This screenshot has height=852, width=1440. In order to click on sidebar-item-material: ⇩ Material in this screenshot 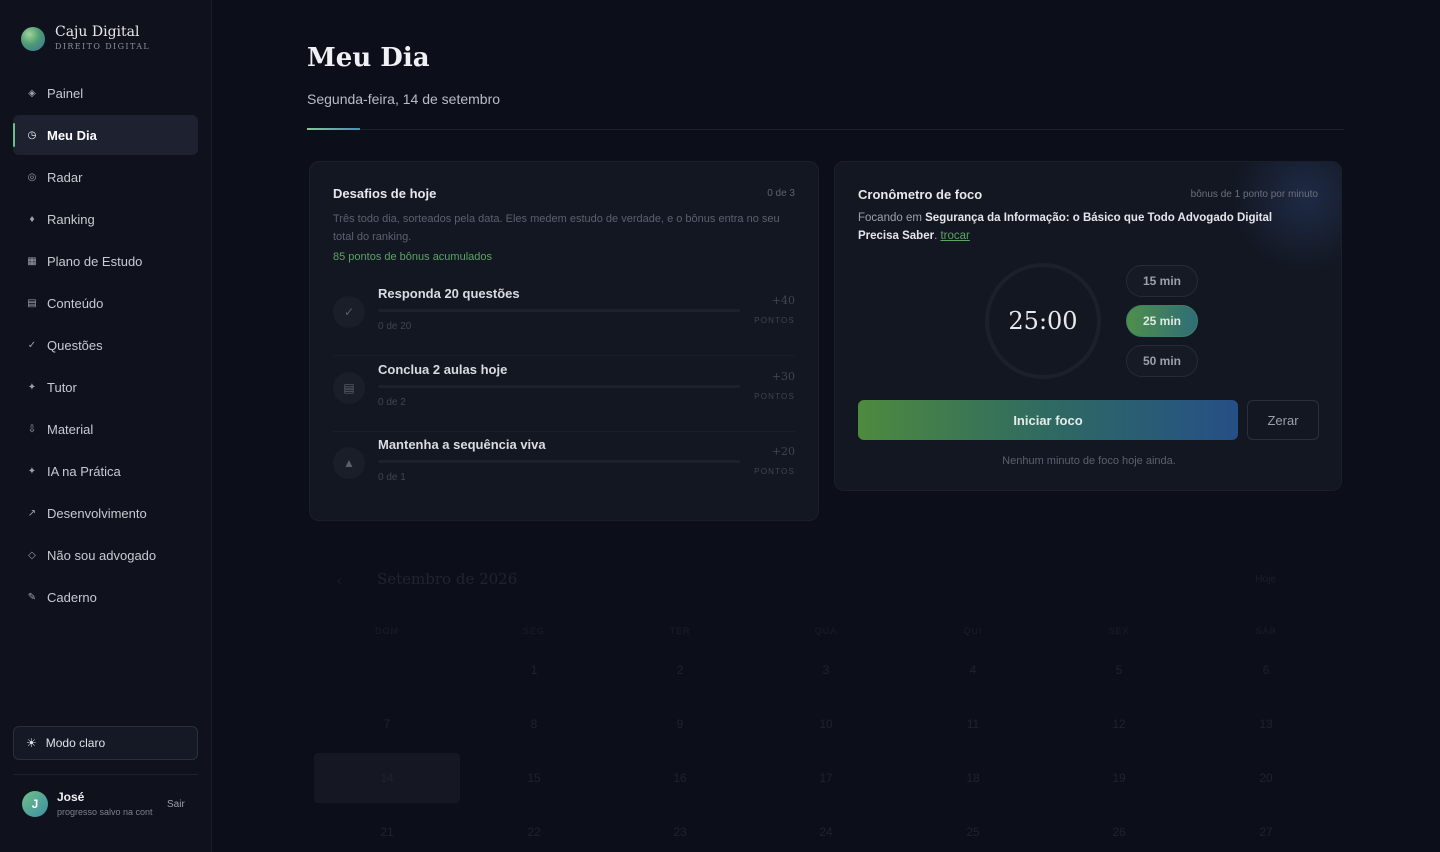, I will do `click(105, 429)`.